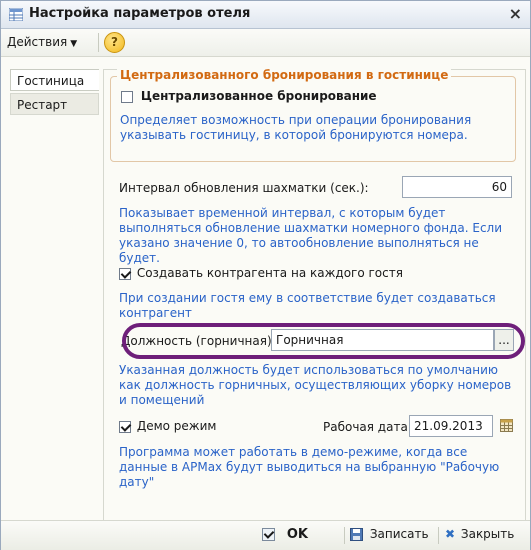 The width and height of the screenshot is (531, 550). I want to click on refresh-interval-input: 60, so click(457, 187).